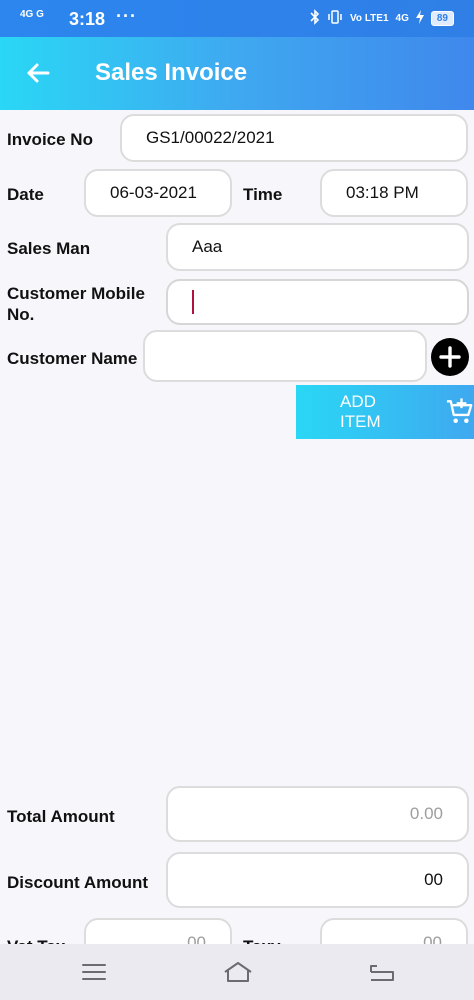 This screenshot has height=1000, width=474. I want to click on signal-indicator: 4G G, so click(32, 14).